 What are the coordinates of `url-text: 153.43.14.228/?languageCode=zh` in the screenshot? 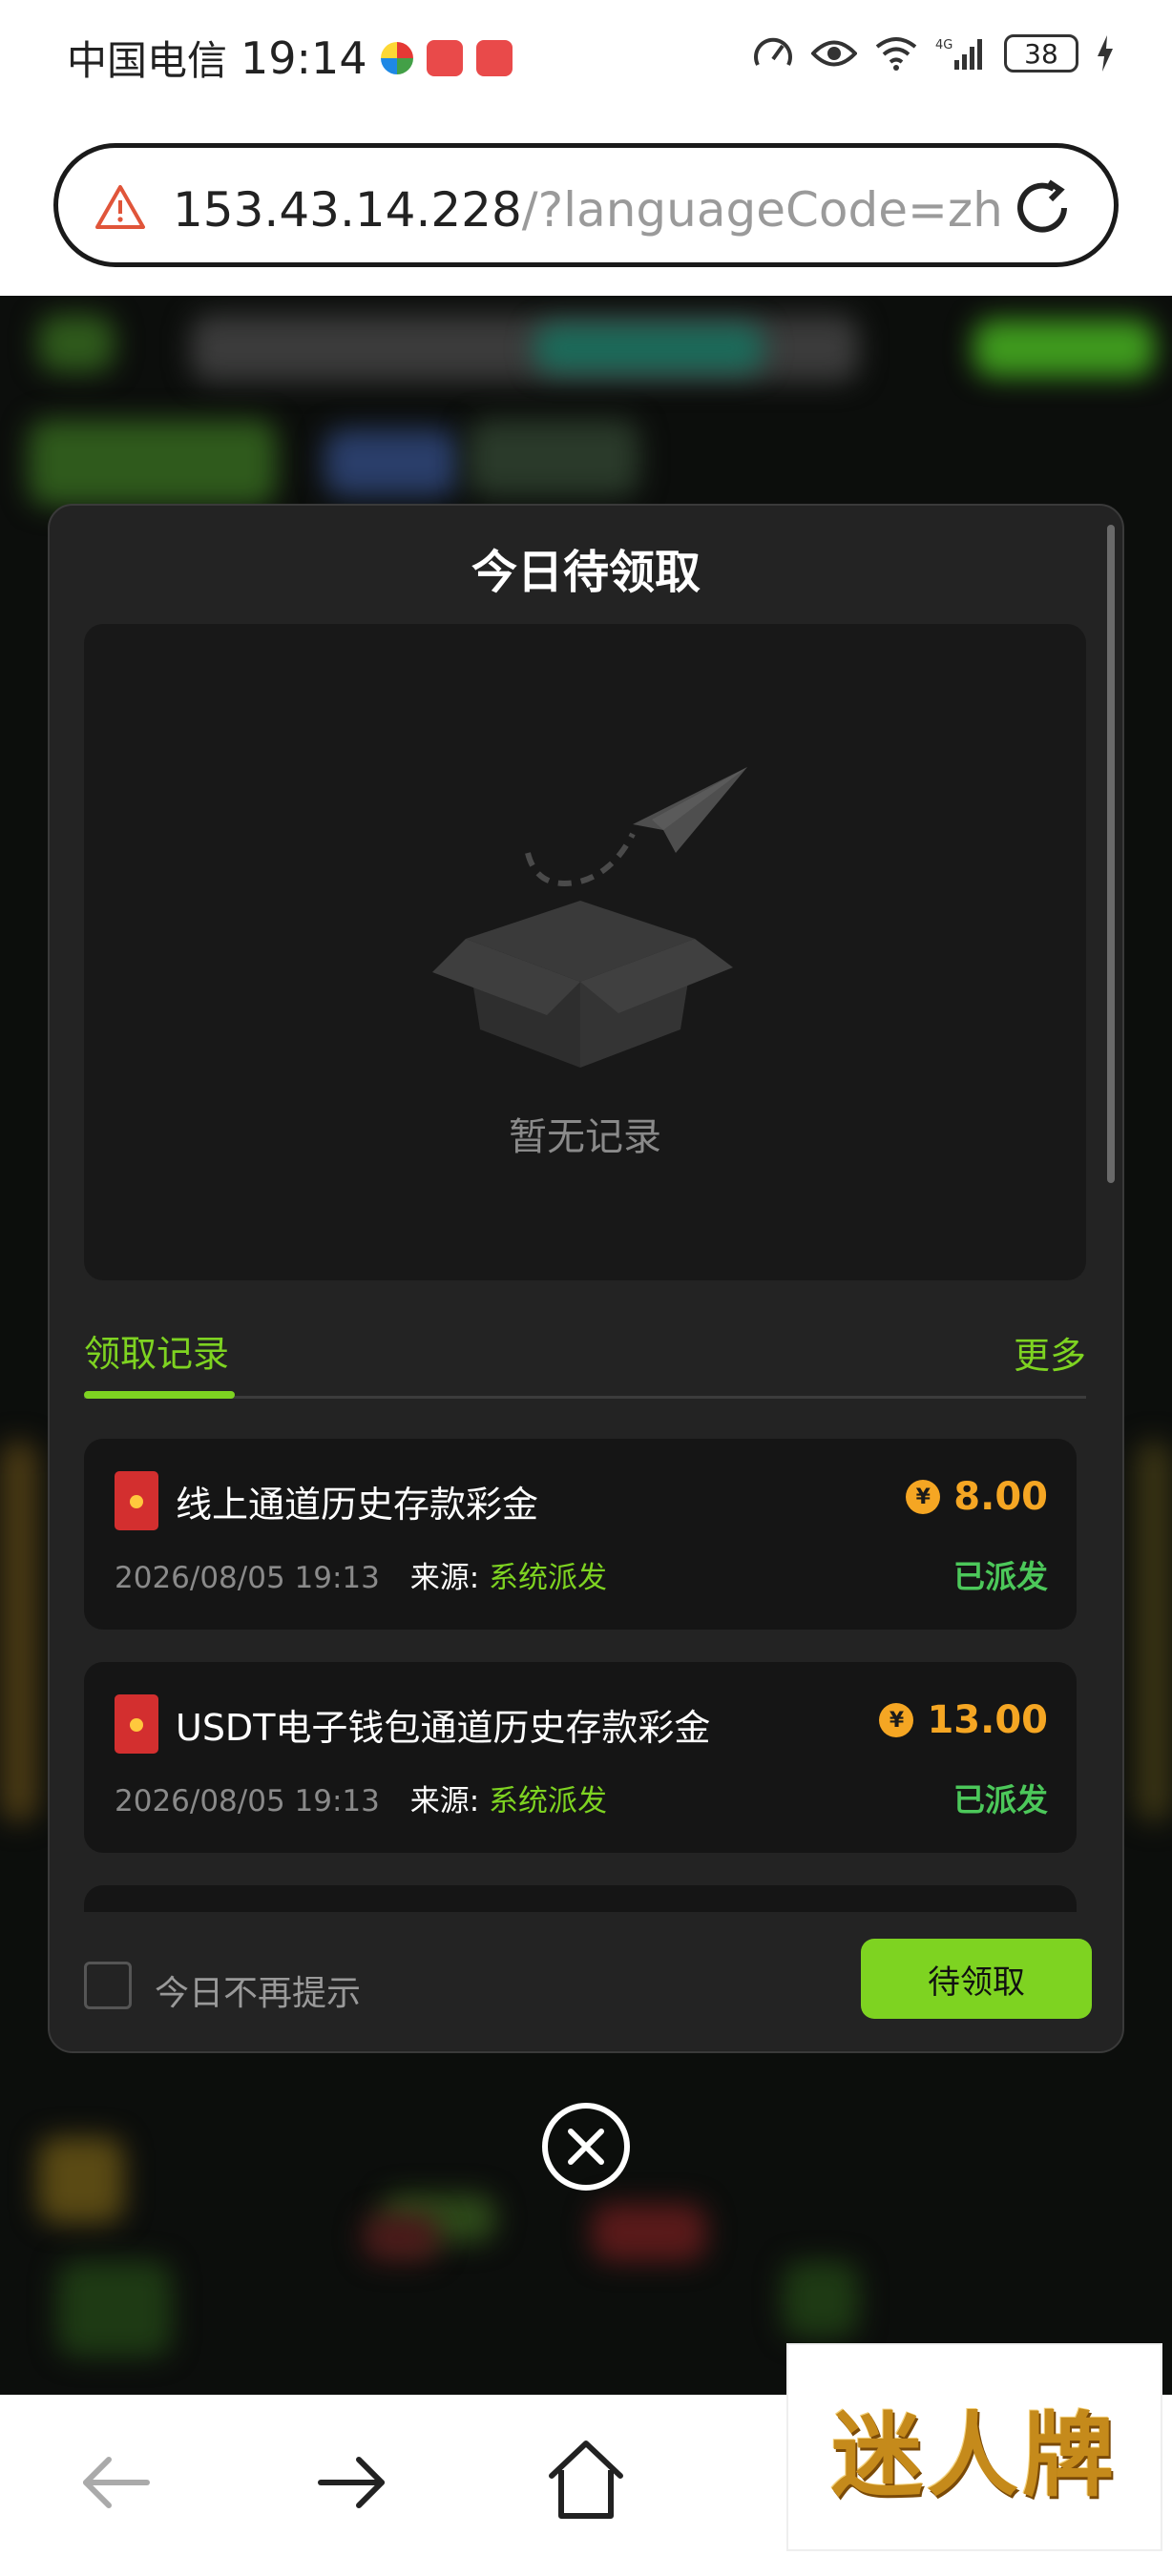 It's located at (588, 210).